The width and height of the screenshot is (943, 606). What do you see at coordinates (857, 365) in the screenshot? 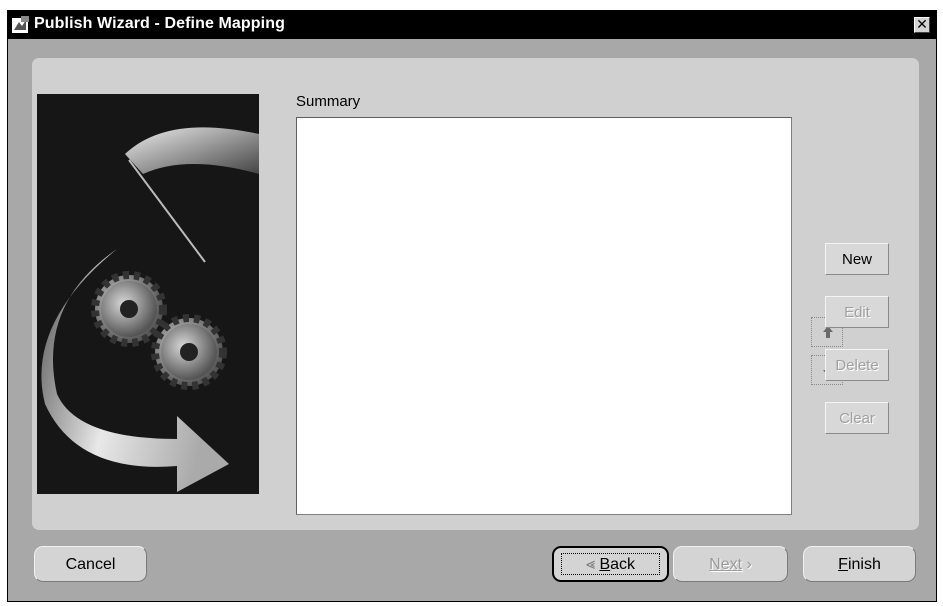
I see `delete-button: Delete` at bounding box center [857, 365].